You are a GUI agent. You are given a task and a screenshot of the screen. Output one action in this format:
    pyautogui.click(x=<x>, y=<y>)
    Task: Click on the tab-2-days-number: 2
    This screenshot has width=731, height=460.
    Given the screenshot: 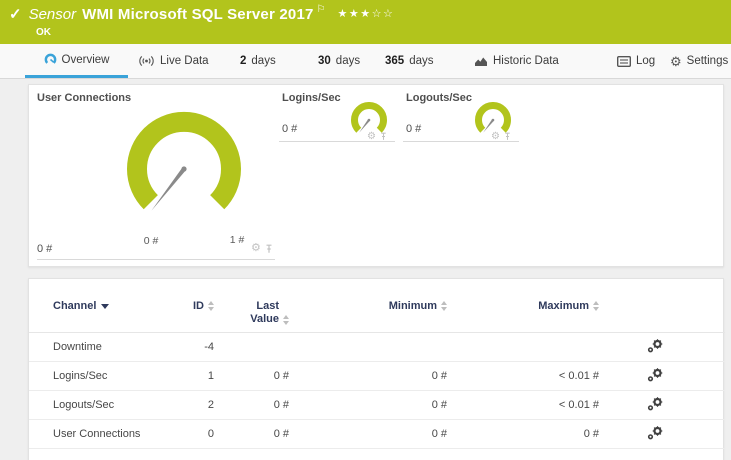 What is the action you would take?
    pyautogui.click(x=243, y=61)
    